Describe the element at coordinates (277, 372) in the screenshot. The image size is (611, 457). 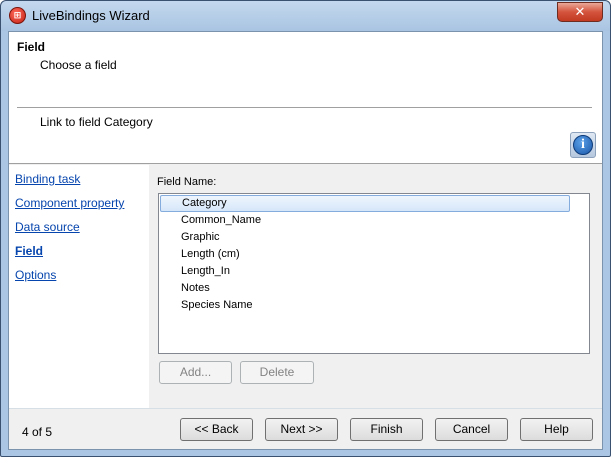
I see `delete-button: Delete` at that location.